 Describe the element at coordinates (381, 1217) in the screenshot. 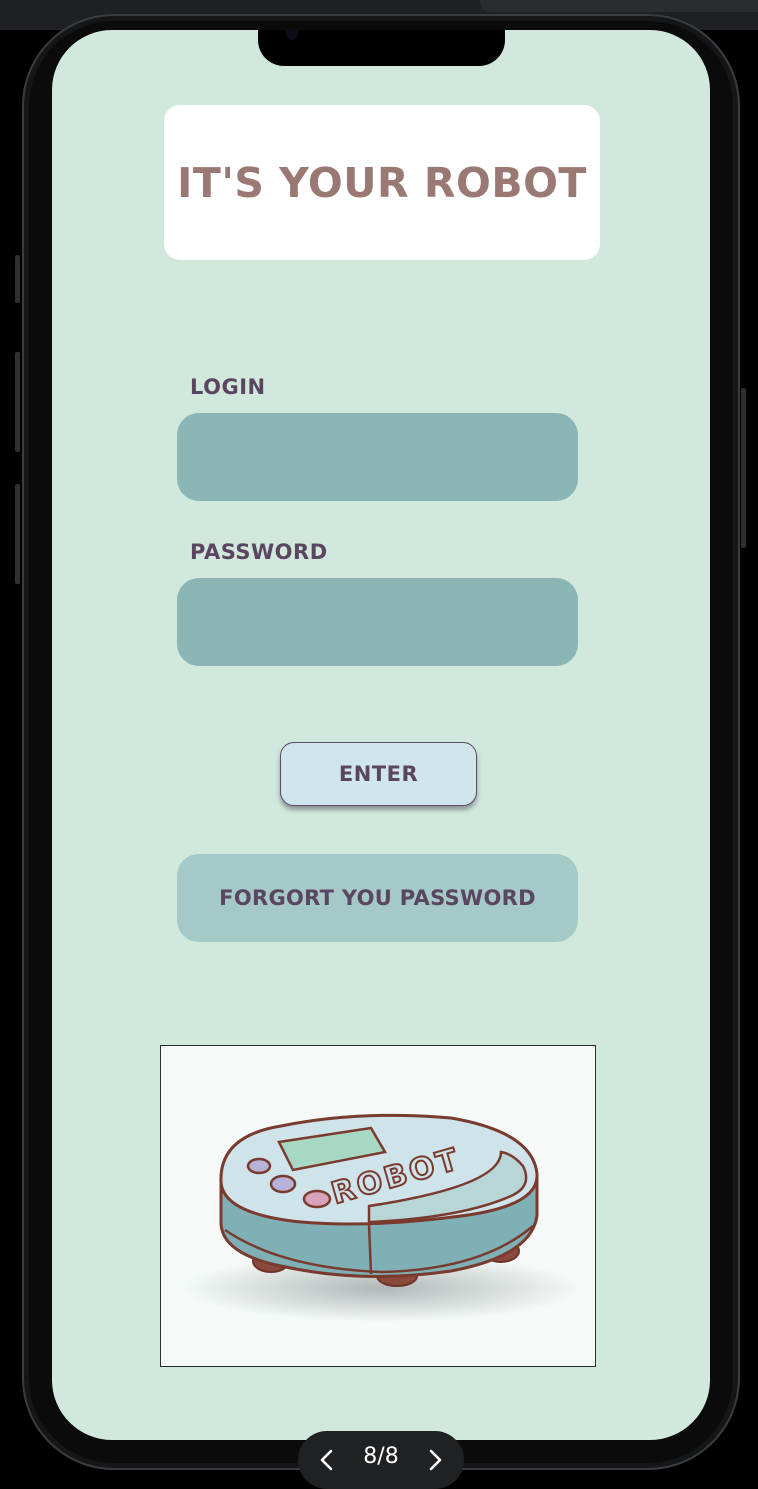

I see `robot-vacuum-illustration: ROBOT` at that location.